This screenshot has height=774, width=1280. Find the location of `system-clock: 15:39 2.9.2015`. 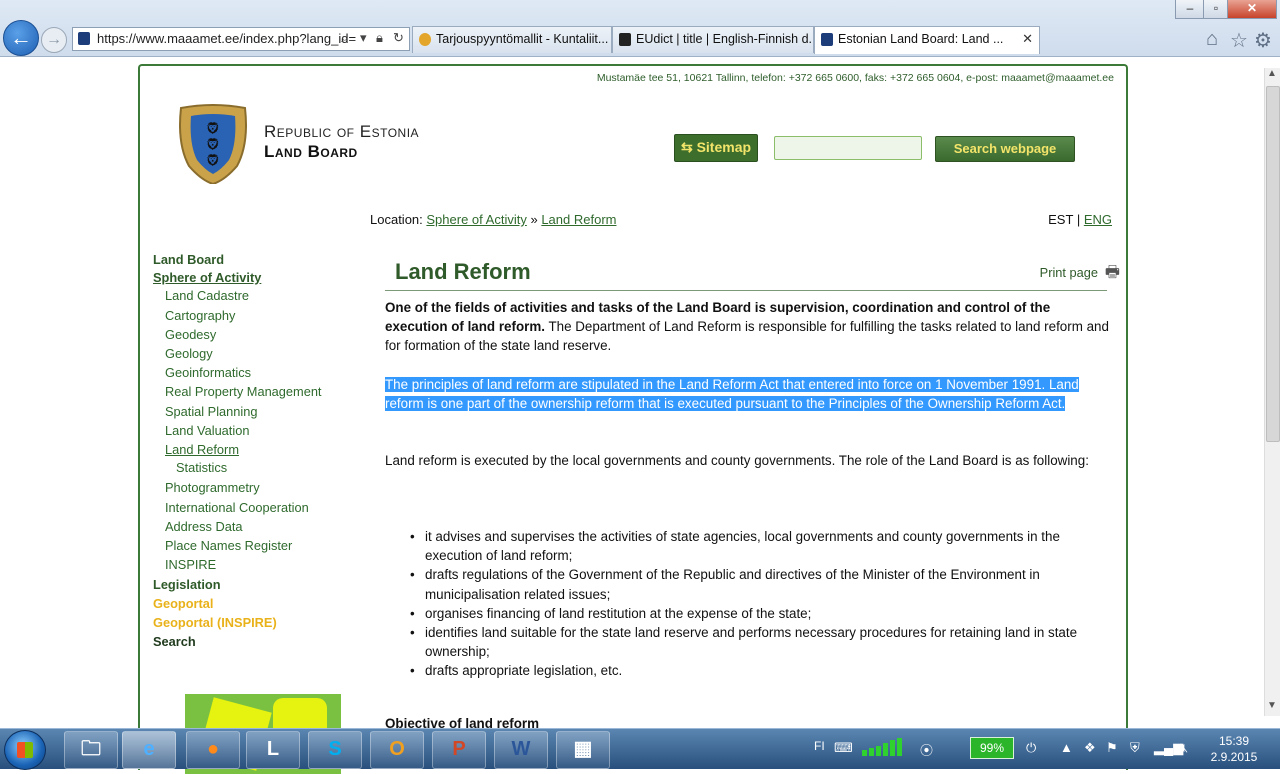

system-clock: 15:39 2.9.2015 is located at coordinates (1234, 749).